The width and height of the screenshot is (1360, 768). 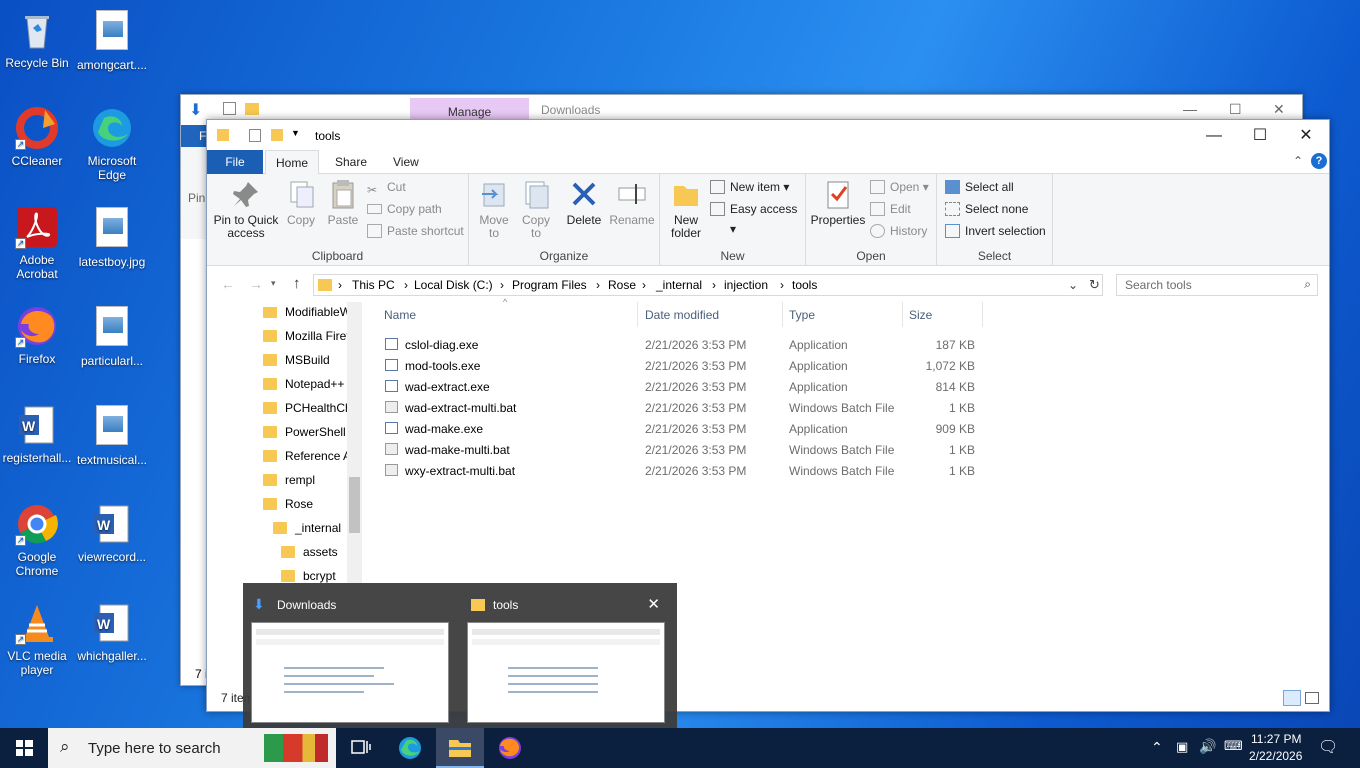 What do you see at coordinates (292, 162) in the screenshot?
I see `tab-home: Home` at bounding box center [292, 162].